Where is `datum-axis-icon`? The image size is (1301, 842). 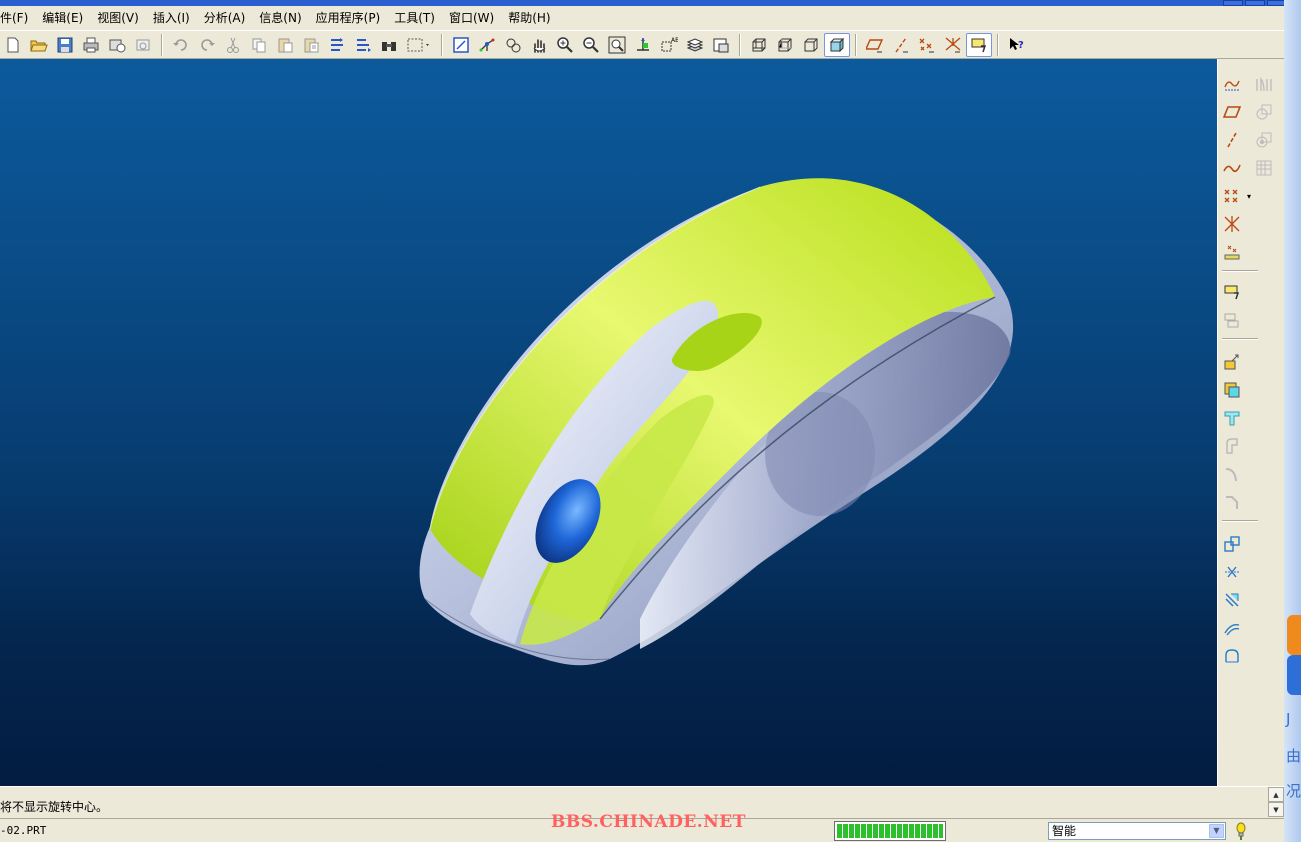
datum-axis-icon is located at coordinates (1232, 140).